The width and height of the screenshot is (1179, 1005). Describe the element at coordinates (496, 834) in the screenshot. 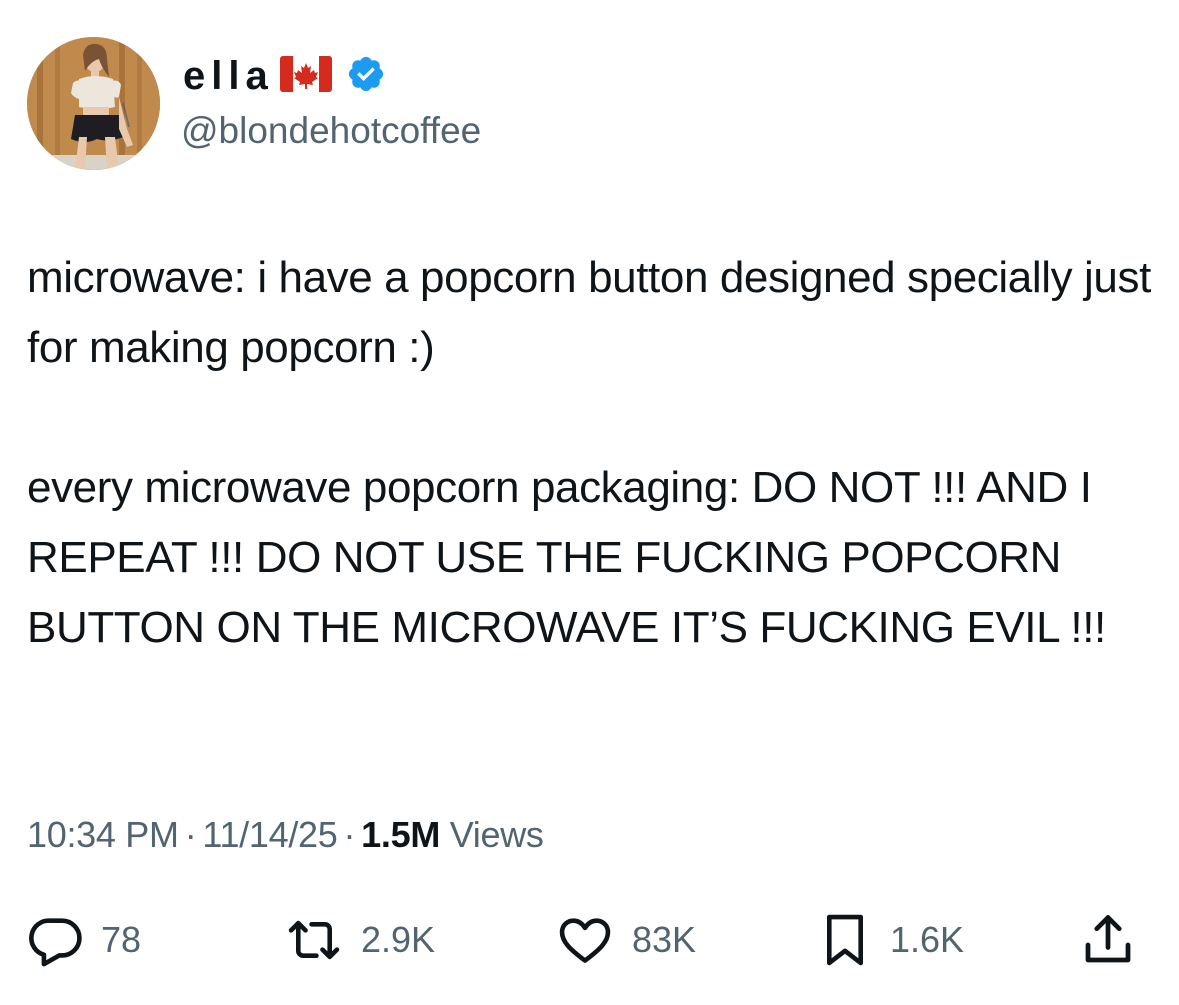

I see `views-label: Views` at that location.